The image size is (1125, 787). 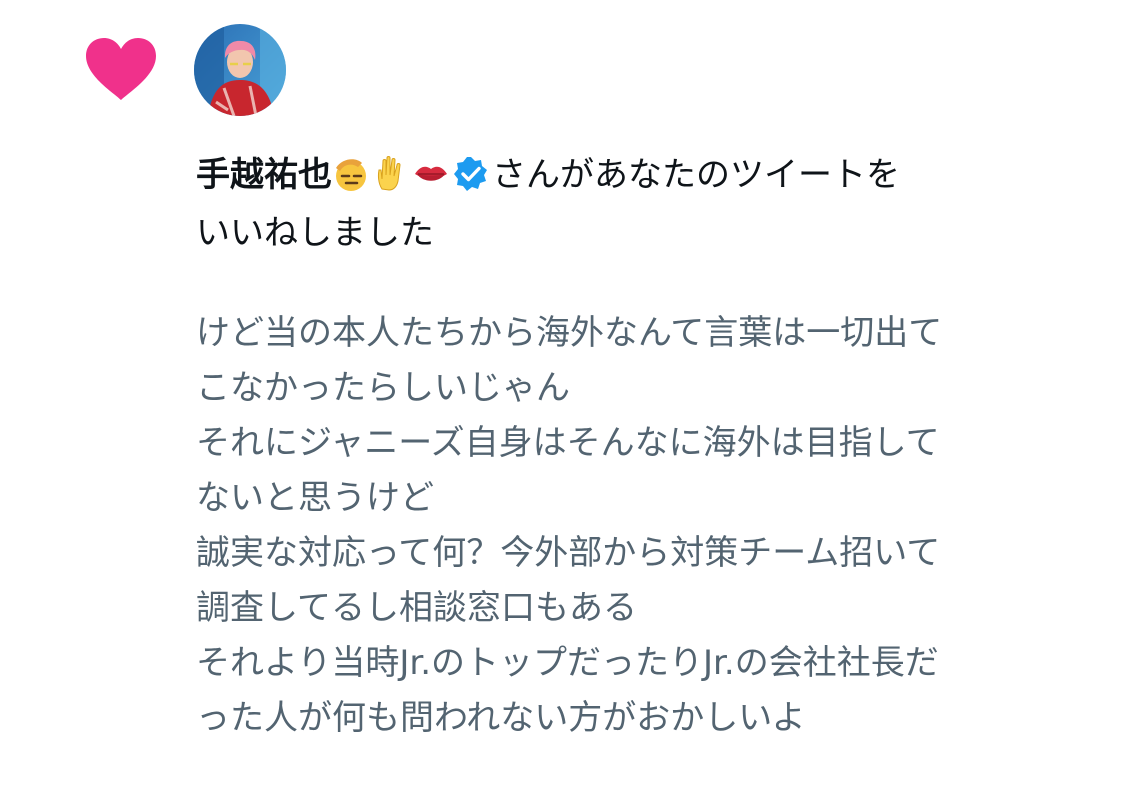 I want to click on saluting-face-icon, so click(x=351, y=175).